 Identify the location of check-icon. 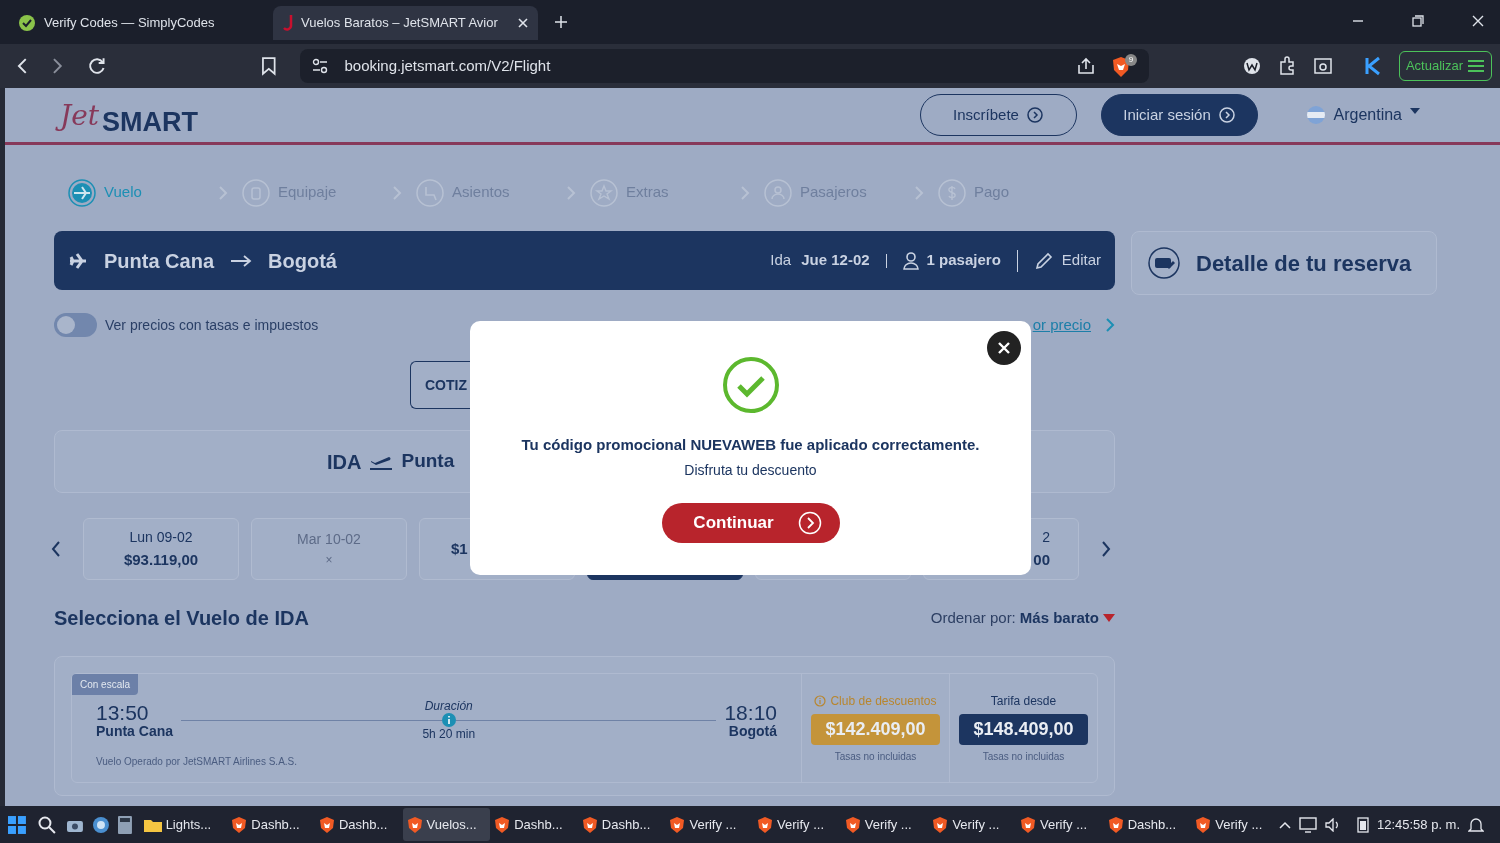
(27, 23).